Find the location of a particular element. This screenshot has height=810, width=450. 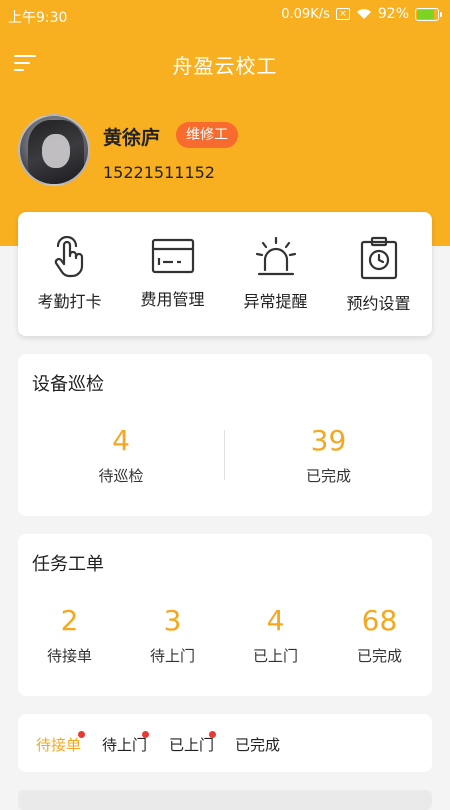

orders-visited-stat: 4 已上门 is located at coordinates (275, 635).